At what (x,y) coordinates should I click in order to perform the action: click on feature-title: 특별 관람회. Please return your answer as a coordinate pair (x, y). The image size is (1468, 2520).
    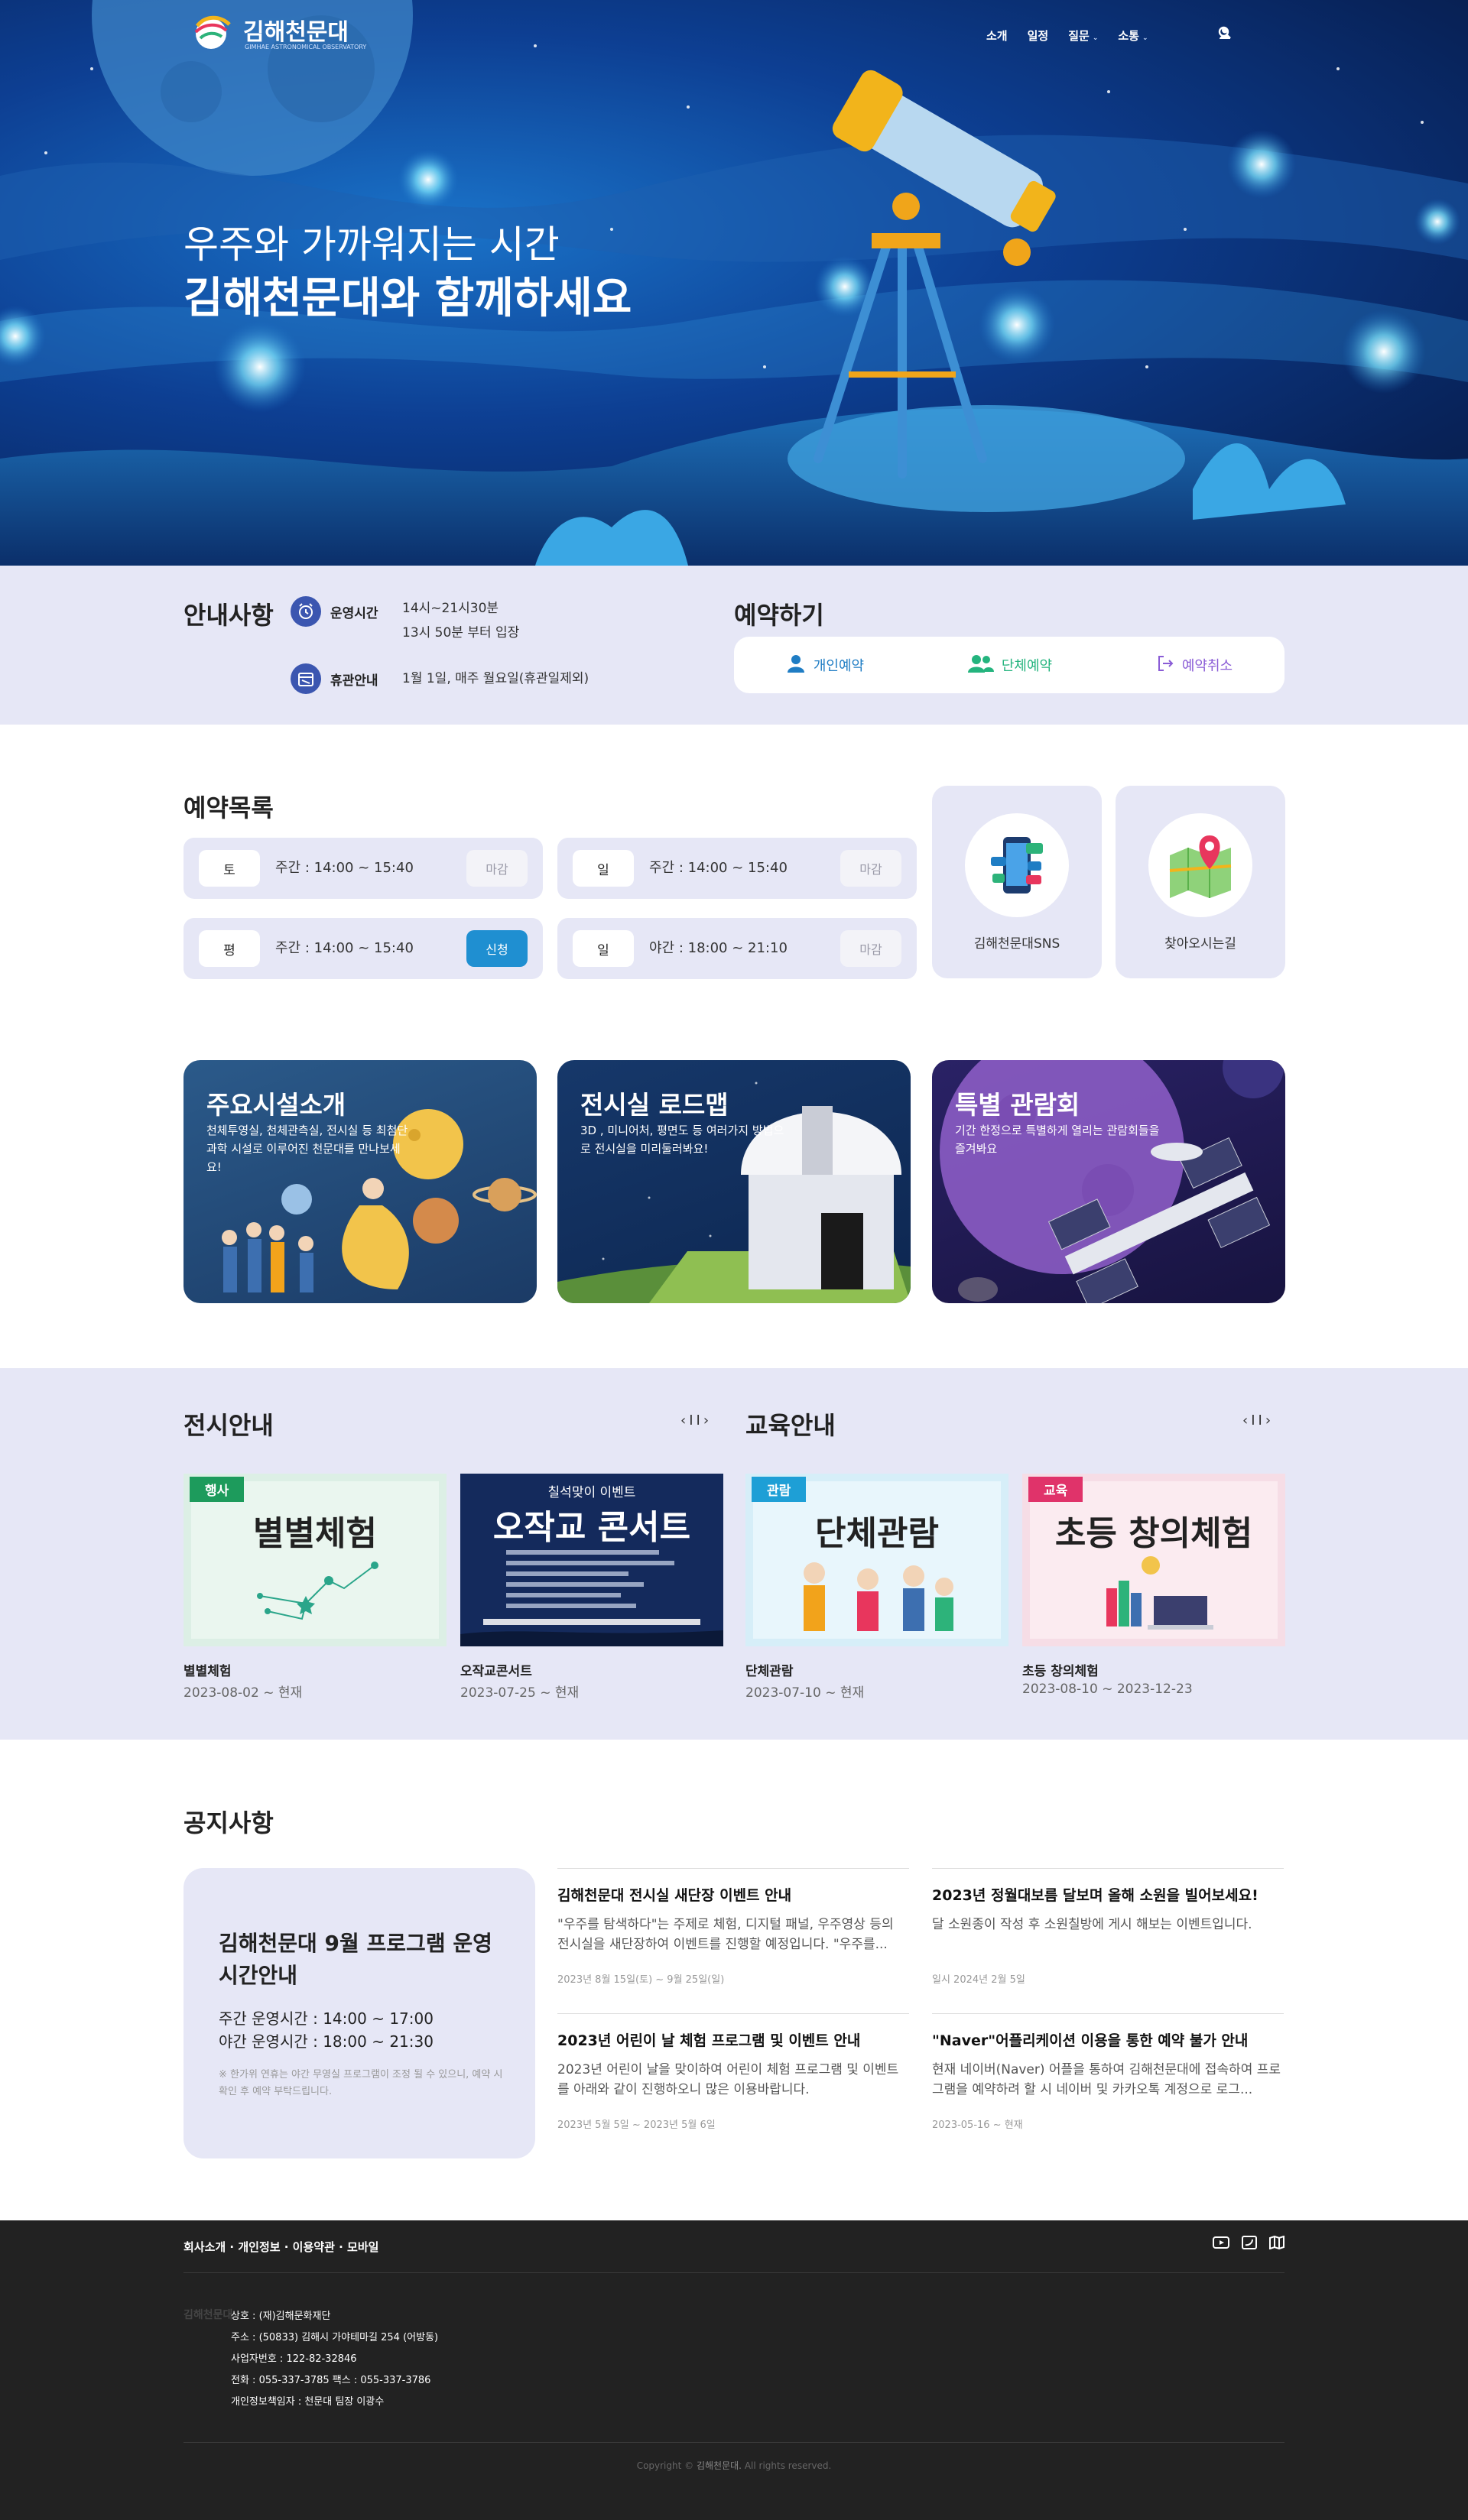
    Looking at the image, I should click on (1017, 1105).